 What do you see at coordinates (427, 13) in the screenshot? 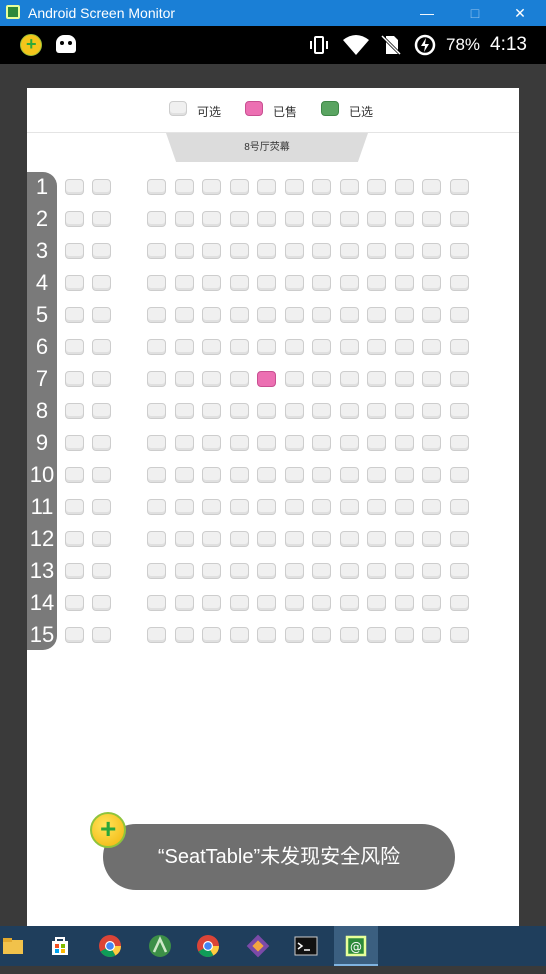
I see `minimize-button: —` at bounding box center [427, 13].